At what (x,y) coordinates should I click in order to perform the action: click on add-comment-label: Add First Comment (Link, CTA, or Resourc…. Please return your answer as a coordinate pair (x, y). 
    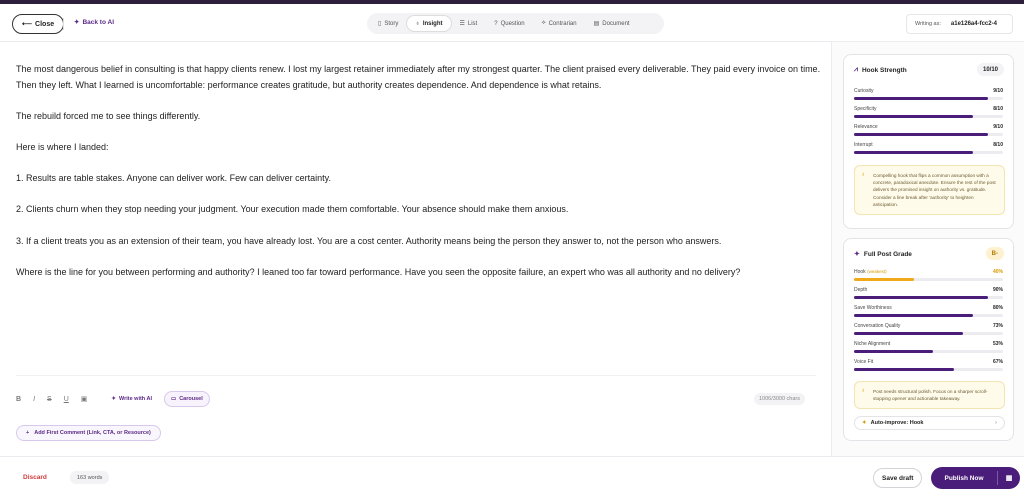
    Looking at the image, I should click on (92, 433).